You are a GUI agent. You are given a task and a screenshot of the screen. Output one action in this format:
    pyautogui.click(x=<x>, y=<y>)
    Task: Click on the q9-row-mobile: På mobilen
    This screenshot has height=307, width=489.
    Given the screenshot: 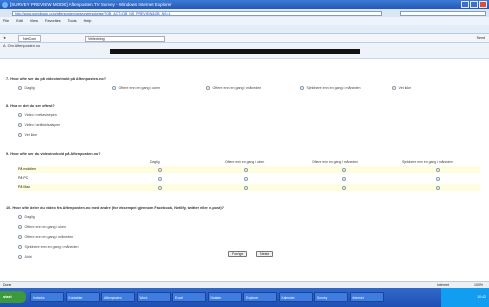 What is the action you would take?
    pyautogui.click(x=249, y=169)
    